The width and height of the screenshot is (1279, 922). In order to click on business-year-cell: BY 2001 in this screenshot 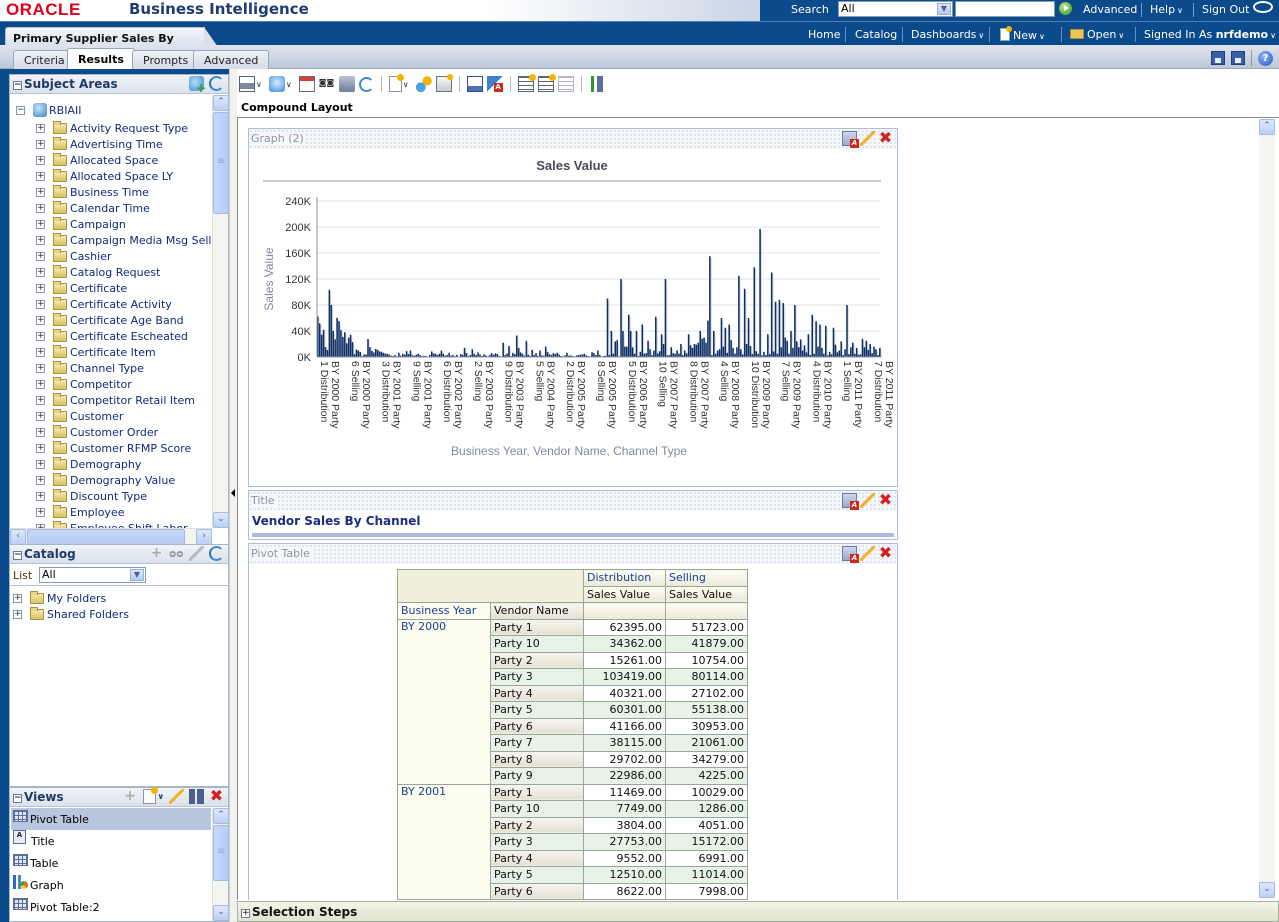, I will do `click(444, 841)`.